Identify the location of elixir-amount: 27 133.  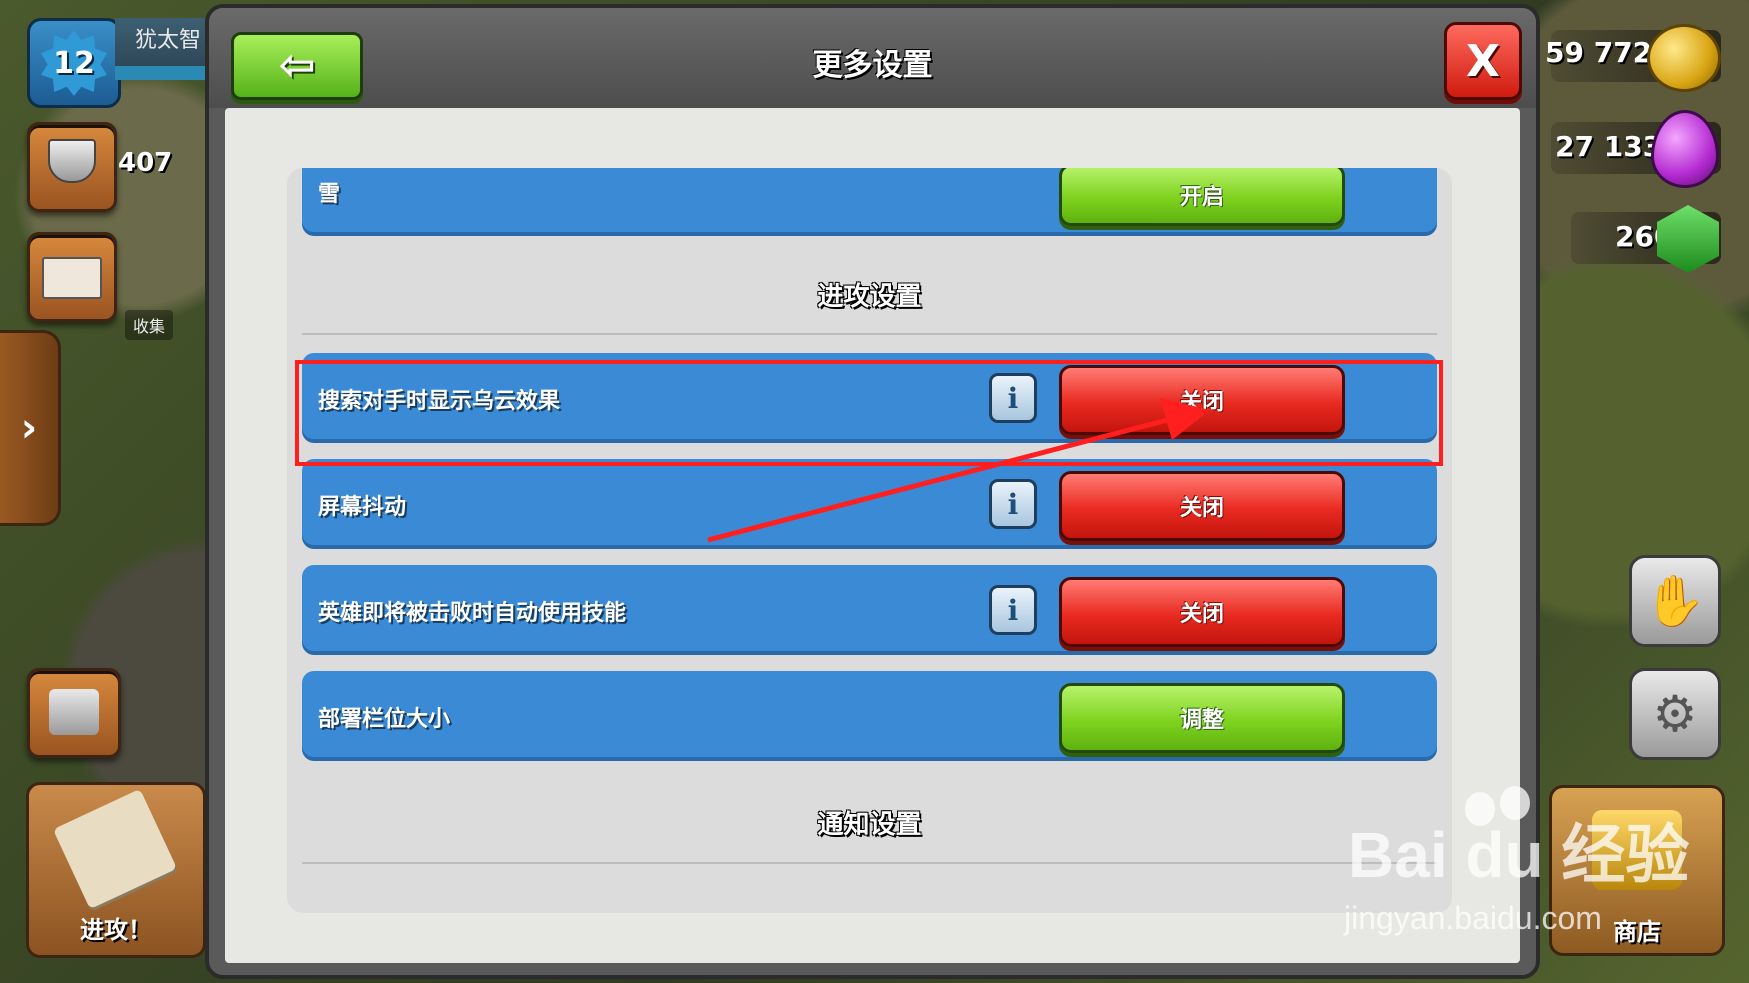
(1609, 146).